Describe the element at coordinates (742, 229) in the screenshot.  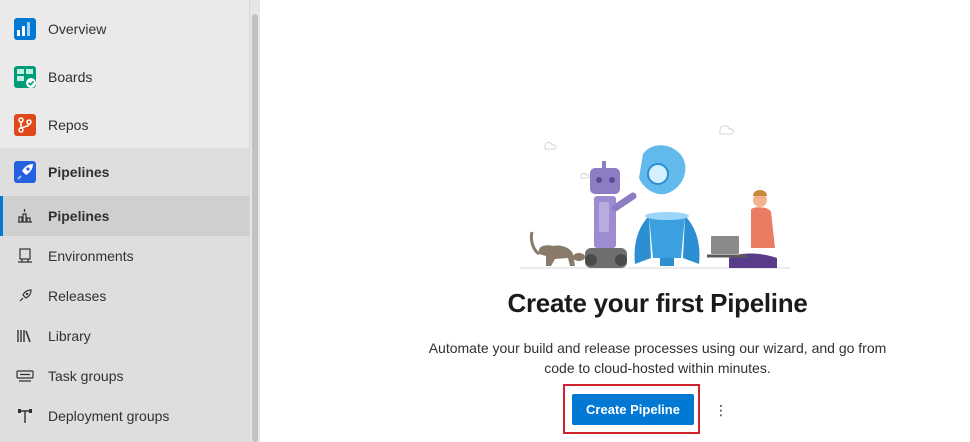
I see `person-figure` at that location.